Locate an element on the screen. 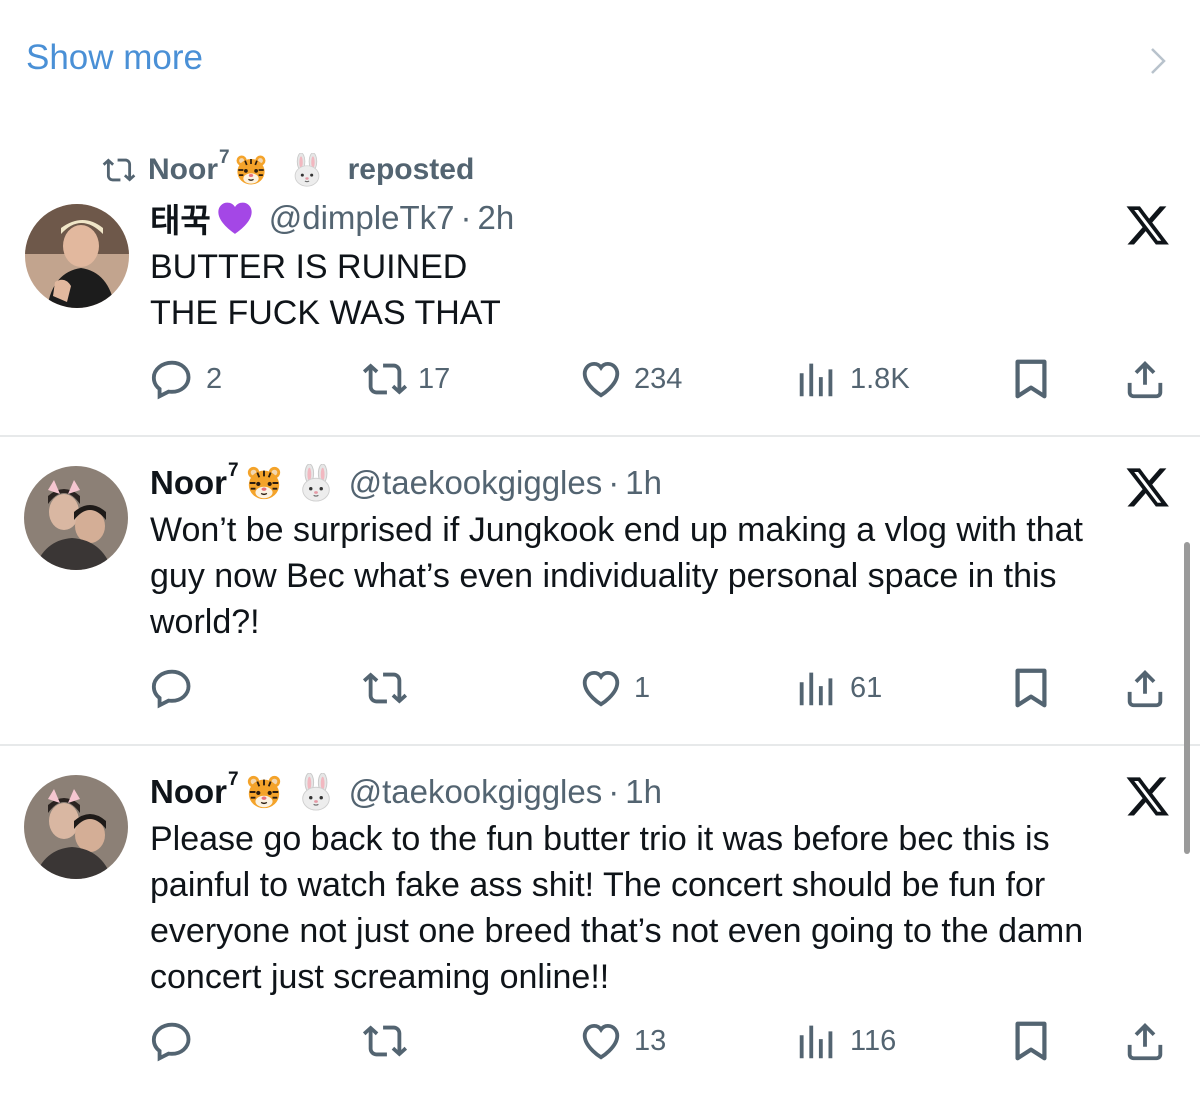  author-handle: @dimpleTk7 is located at coordinates (362, 218).